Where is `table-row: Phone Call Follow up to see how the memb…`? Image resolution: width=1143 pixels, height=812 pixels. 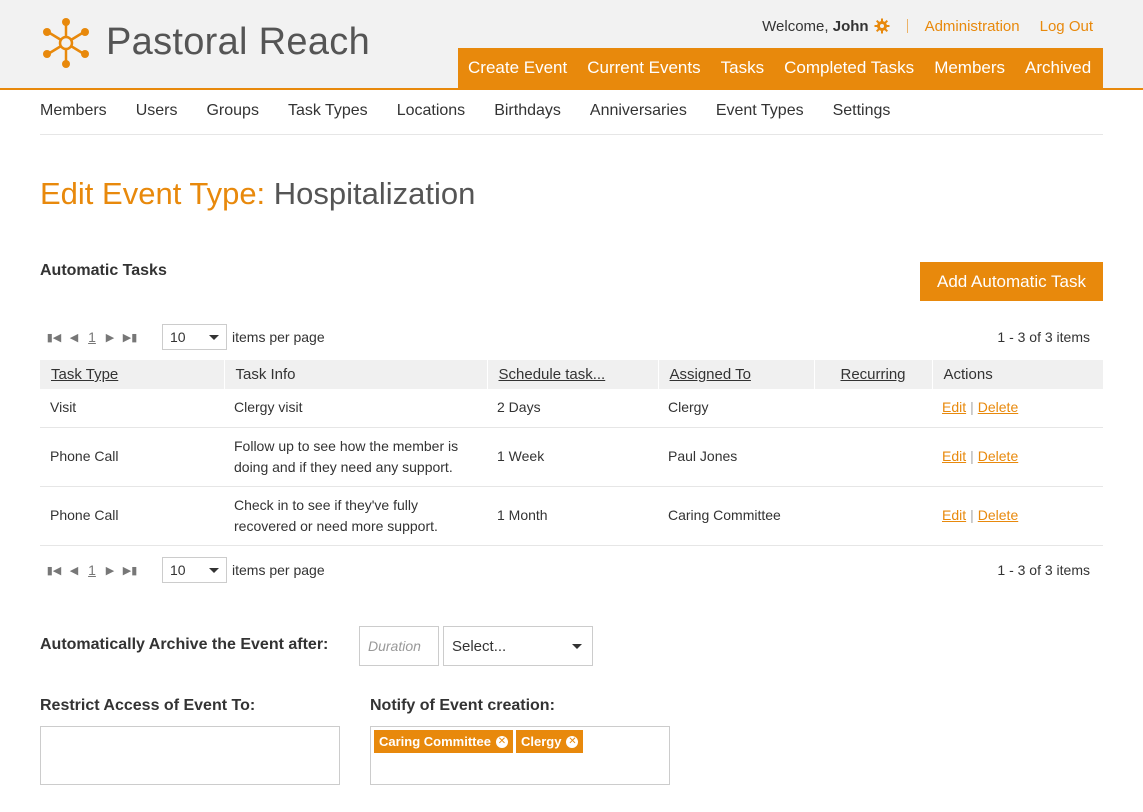 table-row: Phone Call Follow up to see how the memb… is located at coordinates (571, 457).